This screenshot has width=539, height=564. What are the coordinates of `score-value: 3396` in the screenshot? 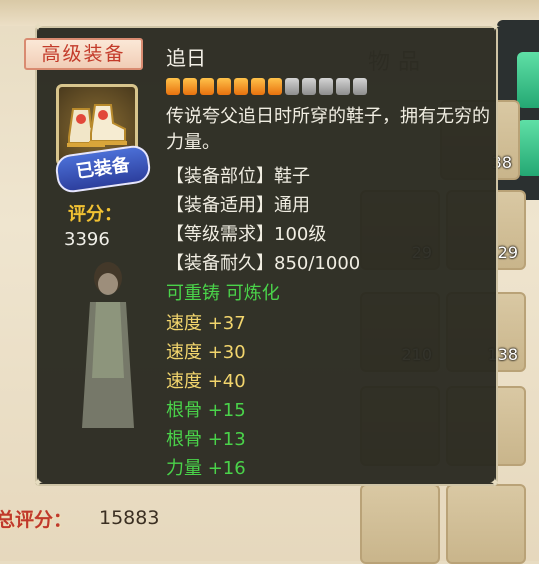 It's located at (87, 239).